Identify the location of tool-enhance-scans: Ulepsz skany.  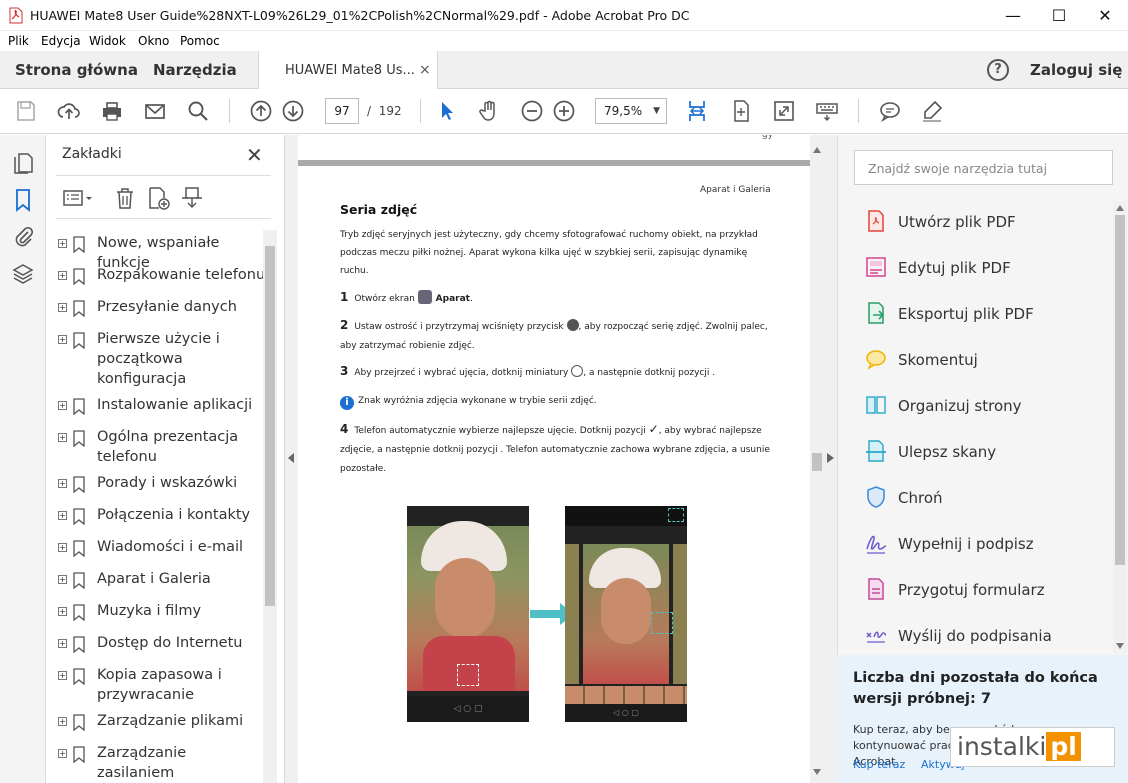
(984, 452).